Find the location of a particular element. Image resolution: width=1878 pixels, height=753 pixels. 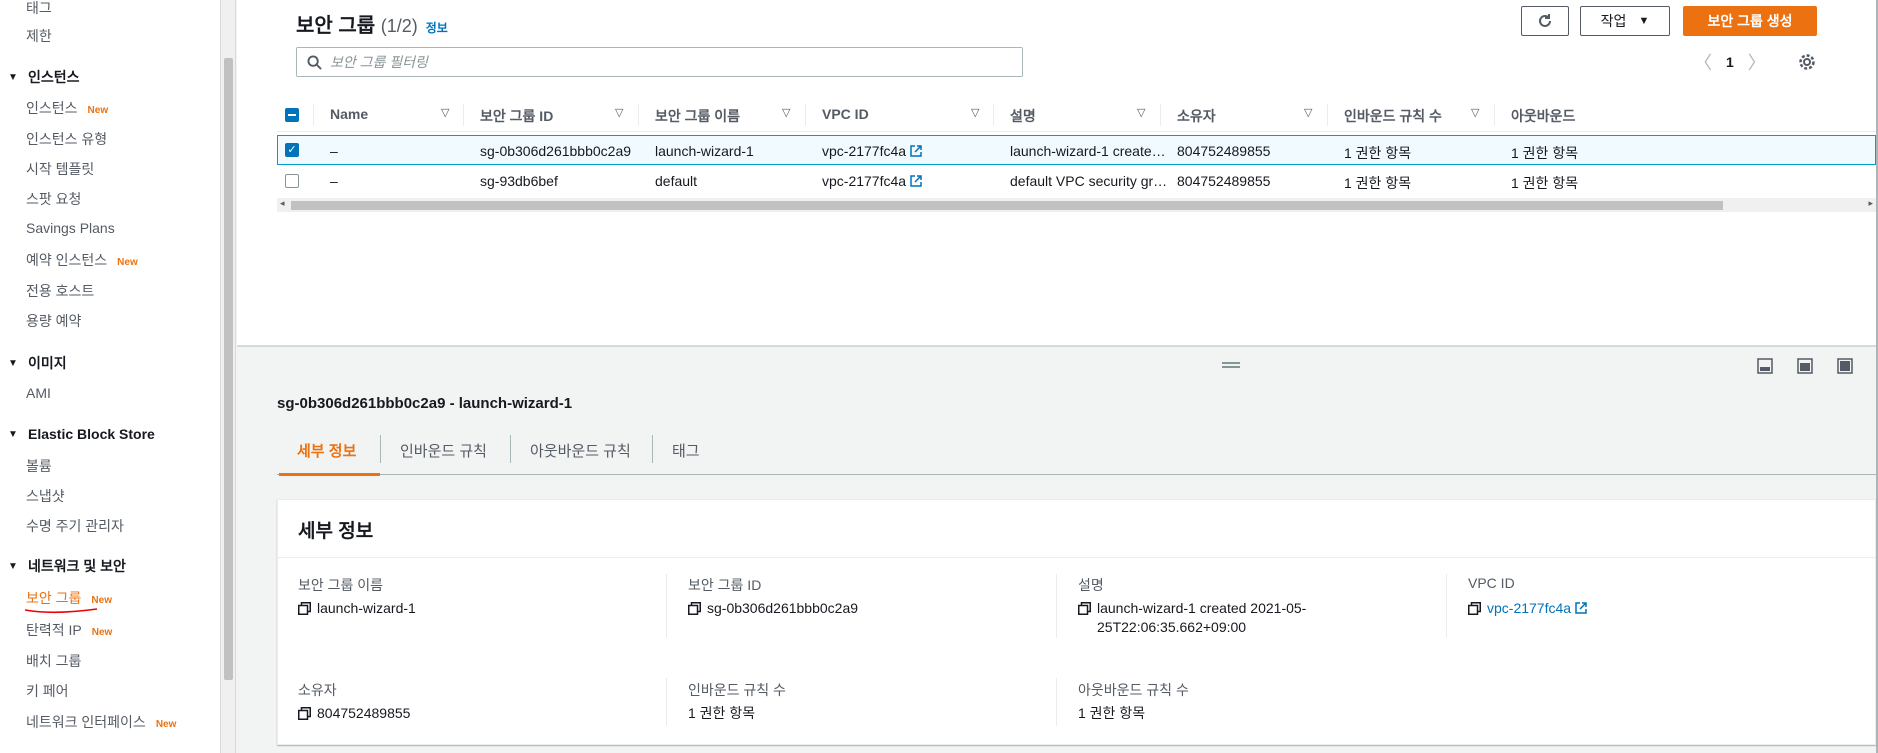

sidebar-item-volumes: 볼륨 is located at coordinates (39, 466).